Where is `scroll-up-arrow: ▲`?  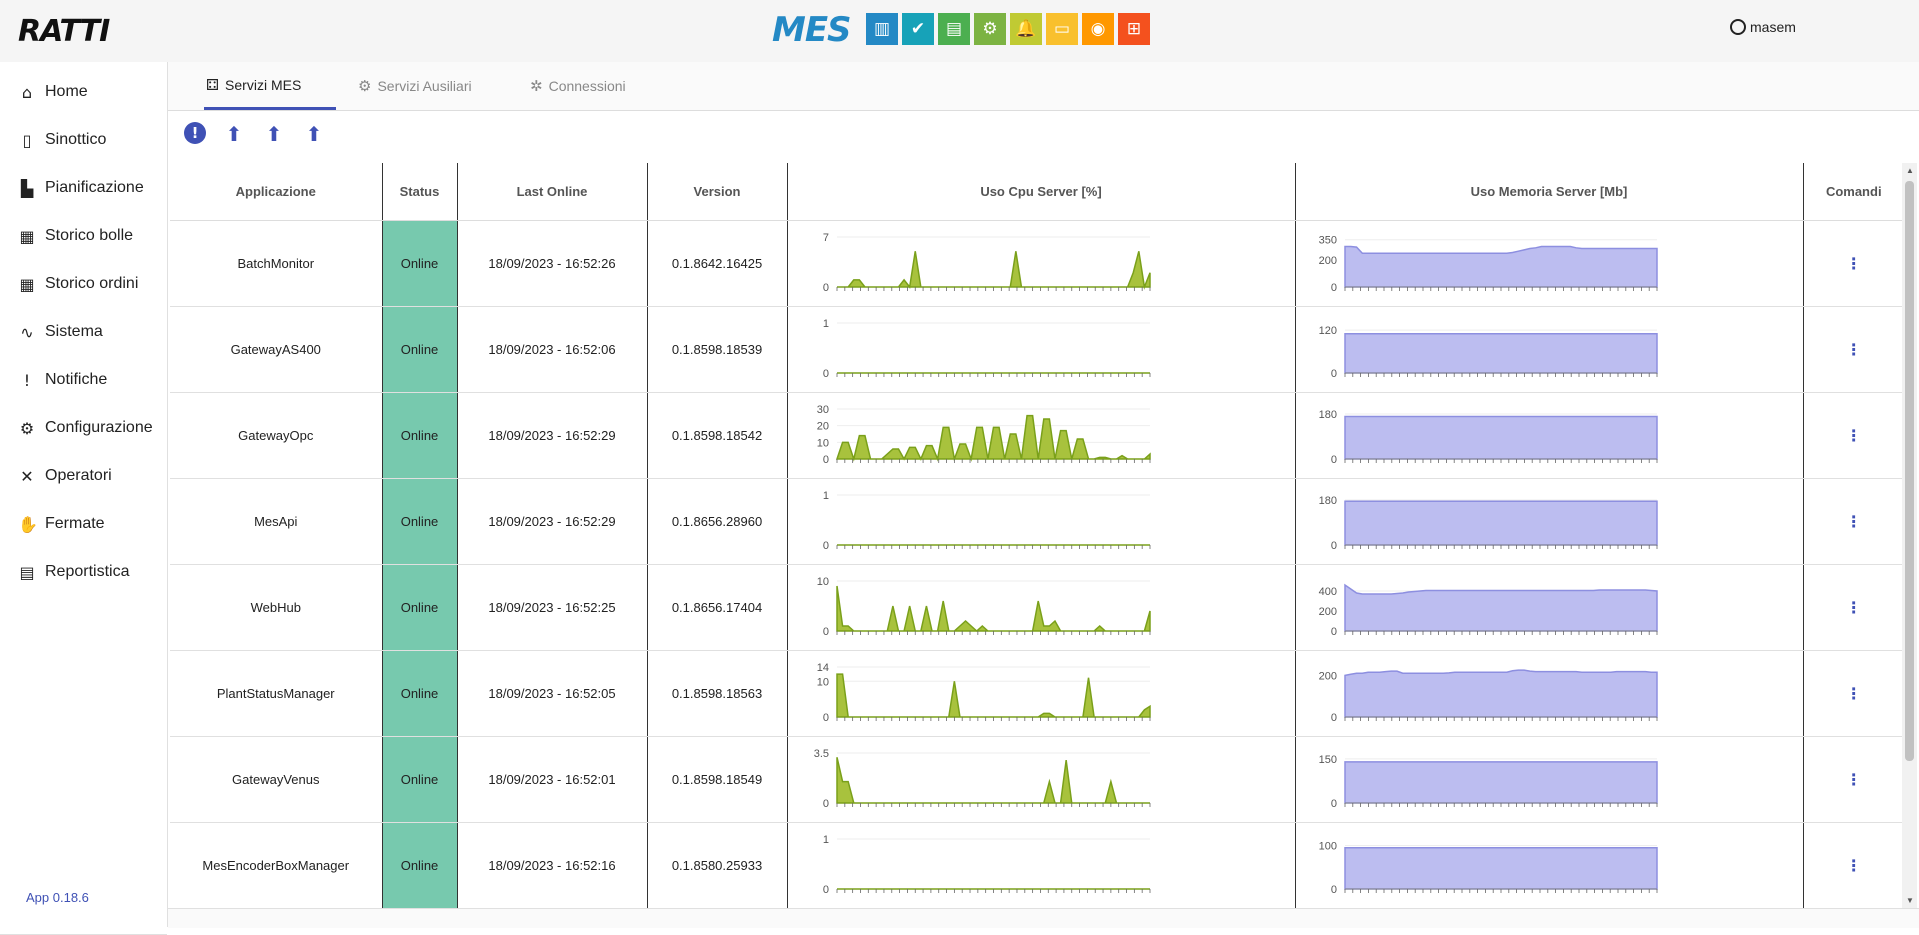
scroll-up-arrow: ▲ is located at coordinates (1910, 170).